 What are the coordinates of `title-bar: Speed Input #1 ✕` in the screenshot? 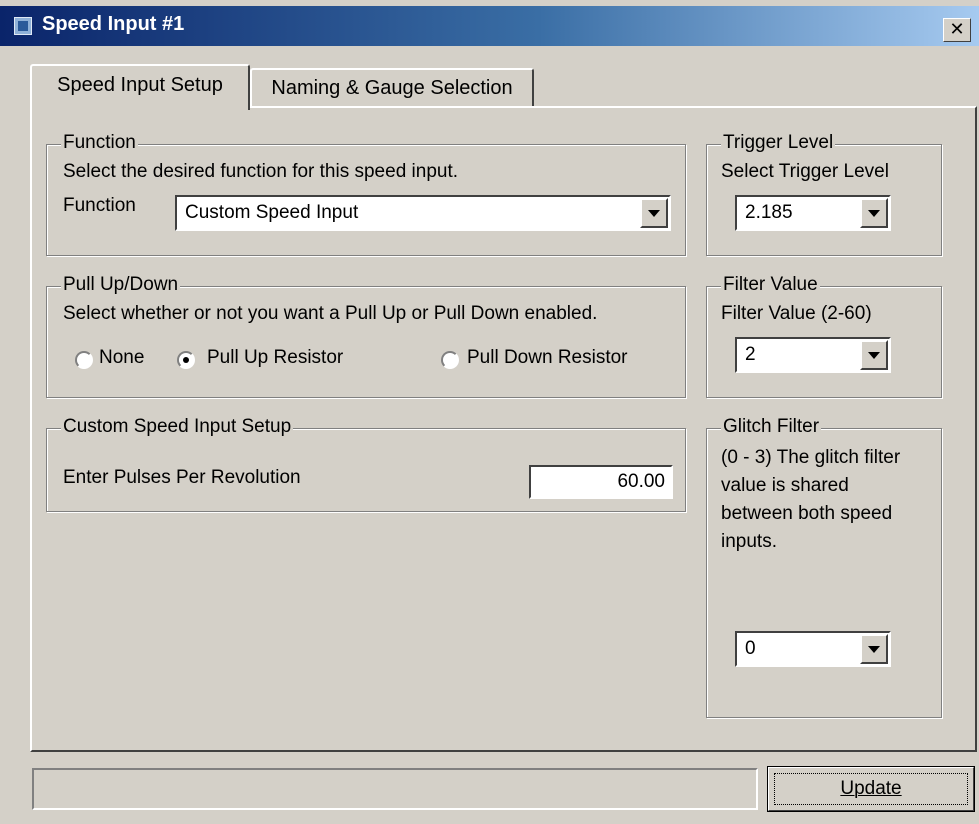 It's located at (489, 26).